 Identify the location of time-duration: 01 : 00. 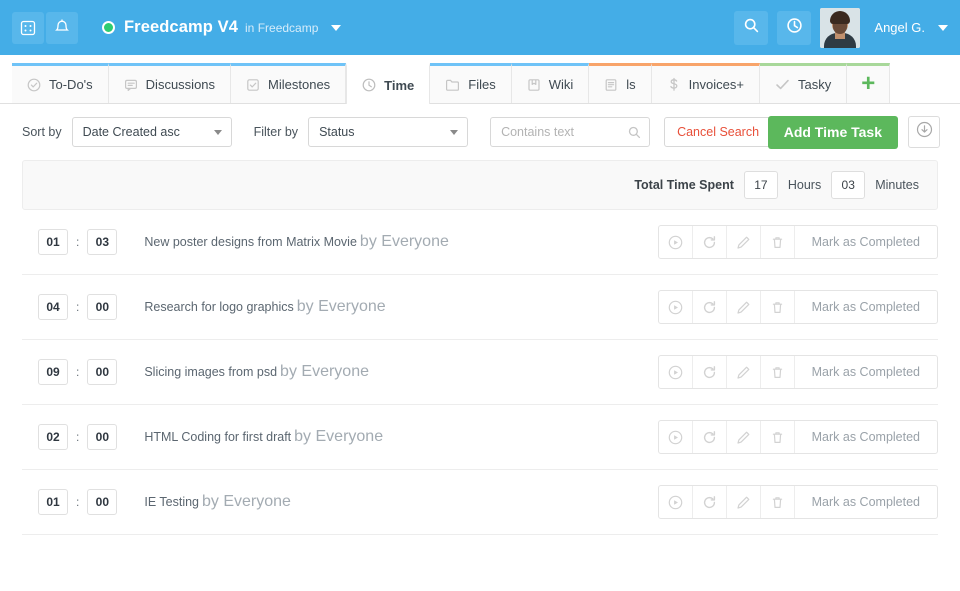
(78, 502).